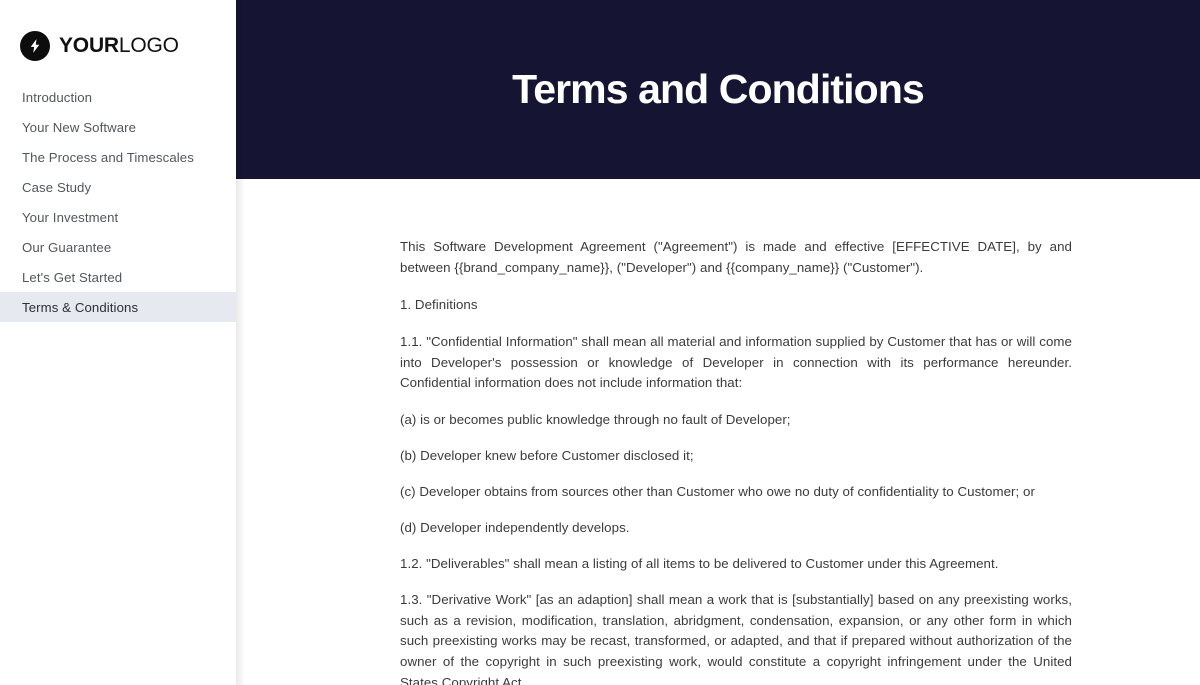 This screenshot has height=685, width=1200. I want to click on sidebar-item-case-study: Case Study, so click(118, 187).